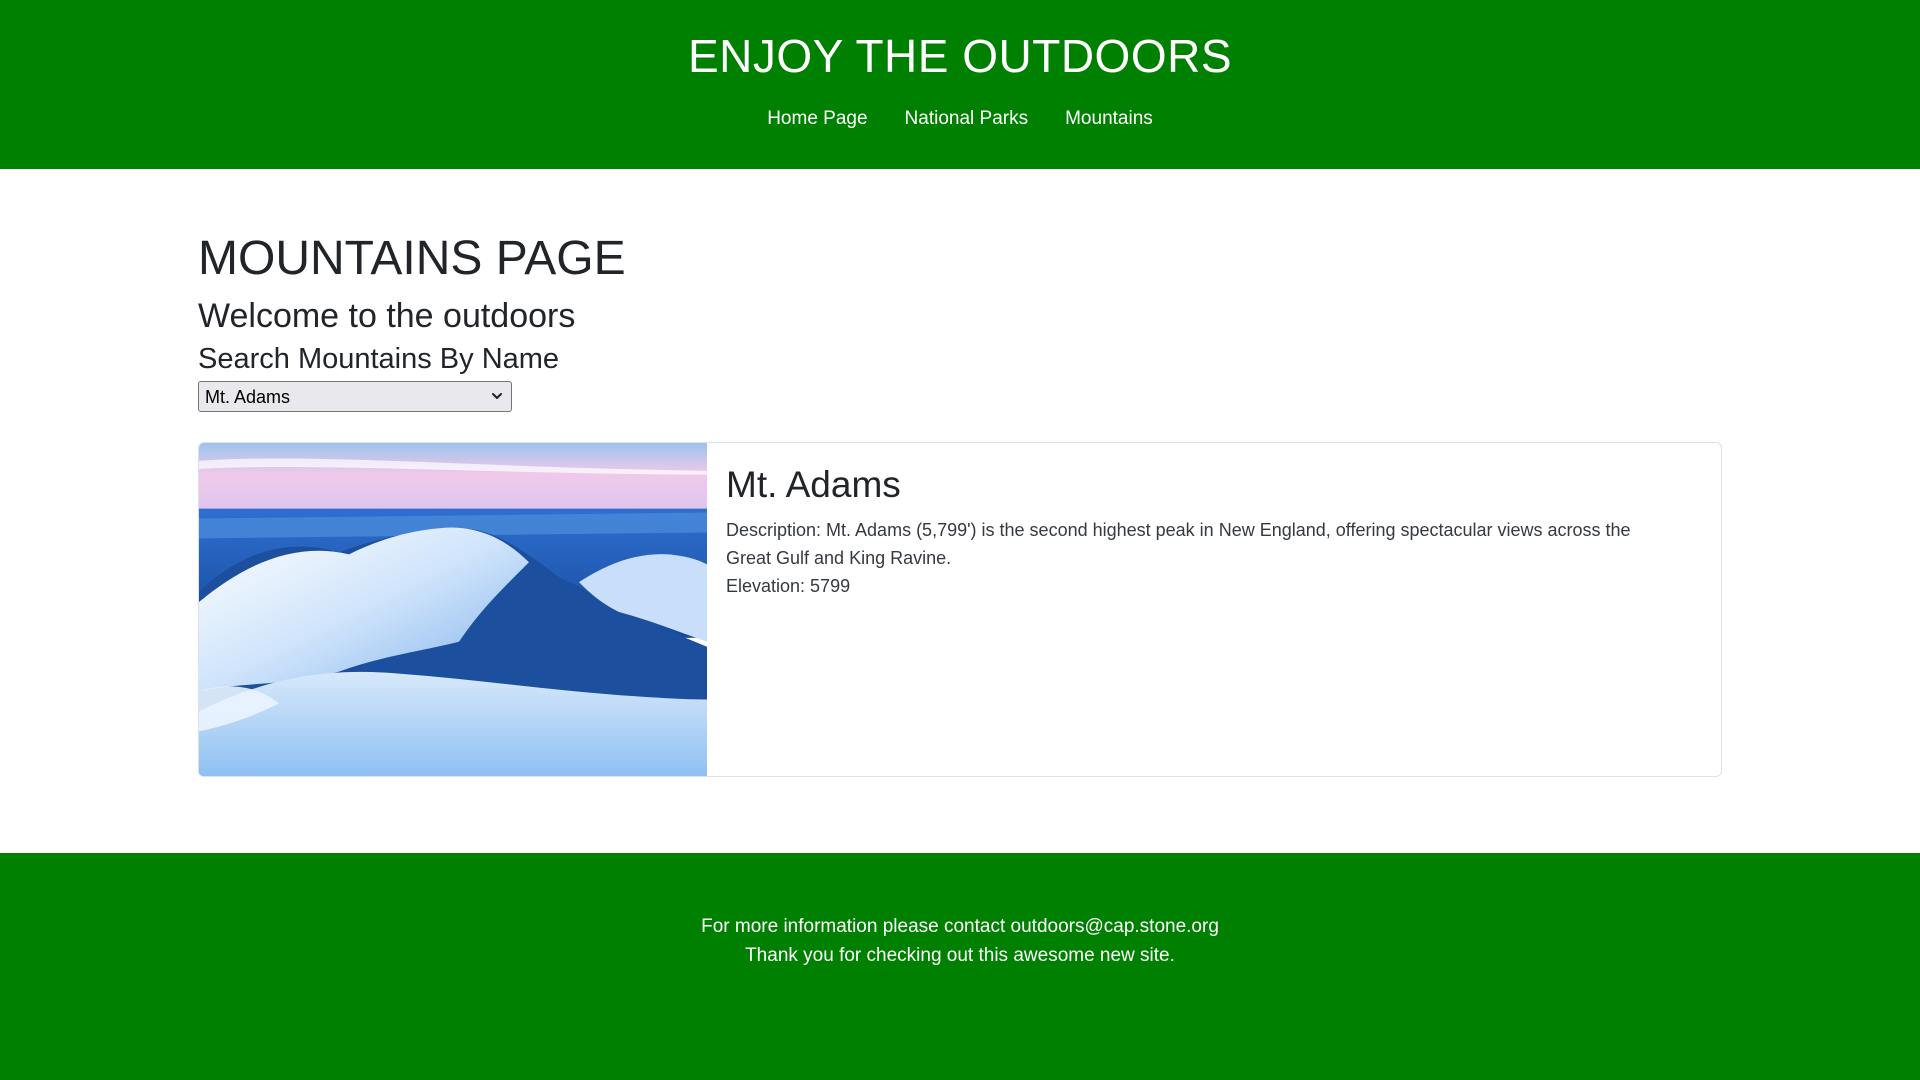 This screenshot has height=1080, width=1920. I want to click on search-label: Search Mountains By Name, so click(379, 359).